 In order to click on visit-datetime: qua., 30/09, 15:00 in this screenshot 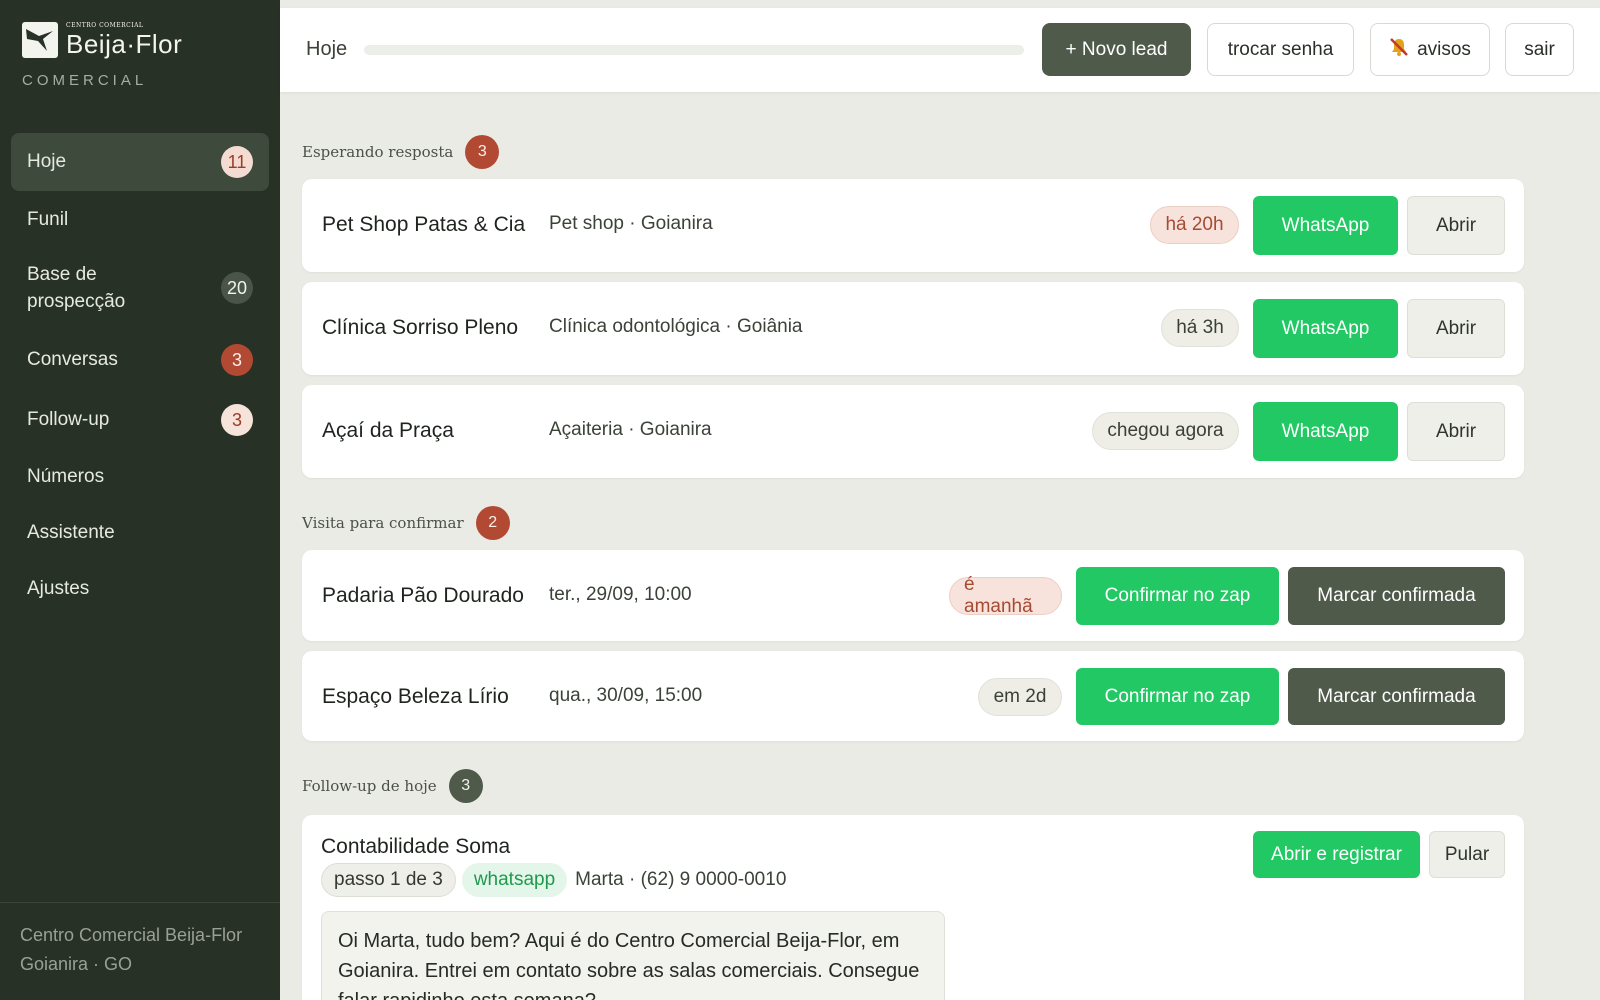, I will do `click(626, 695)`.